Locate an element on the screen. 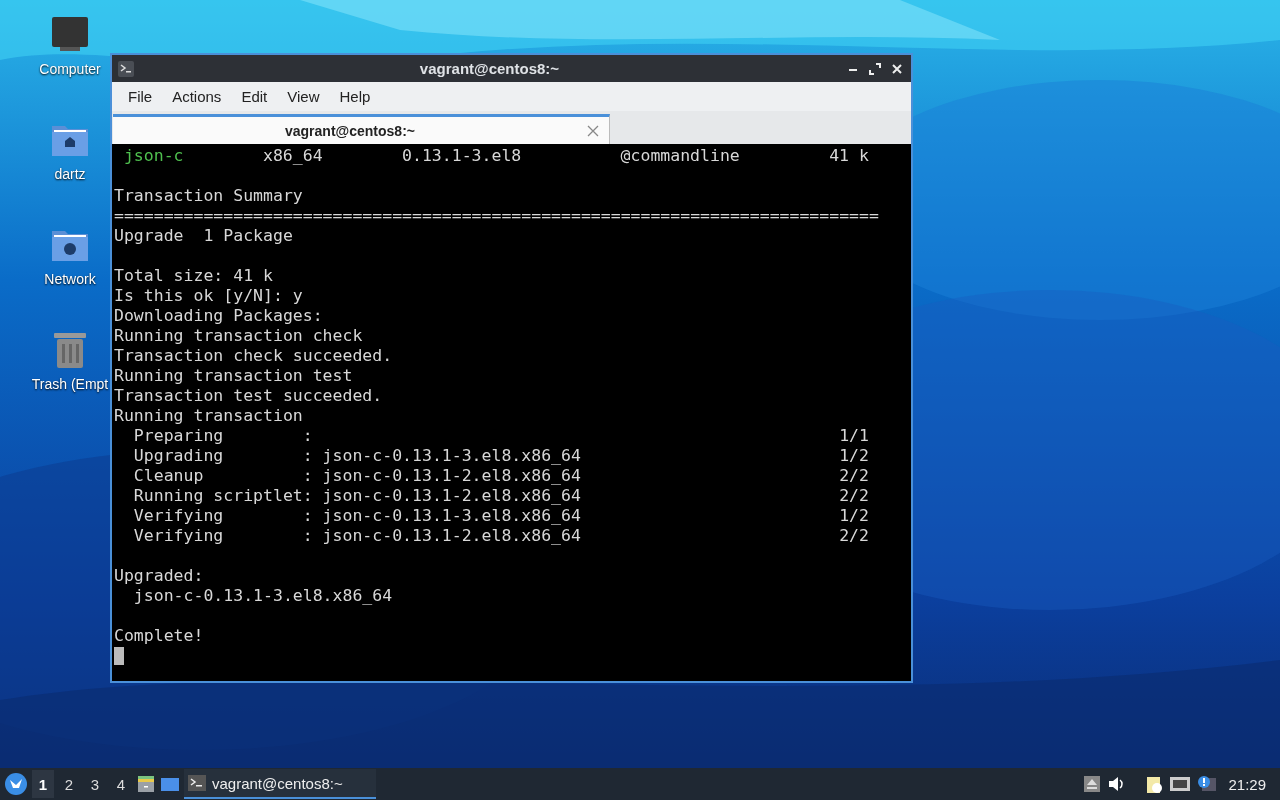  eject-icon is located at coordinates (1092, 784).